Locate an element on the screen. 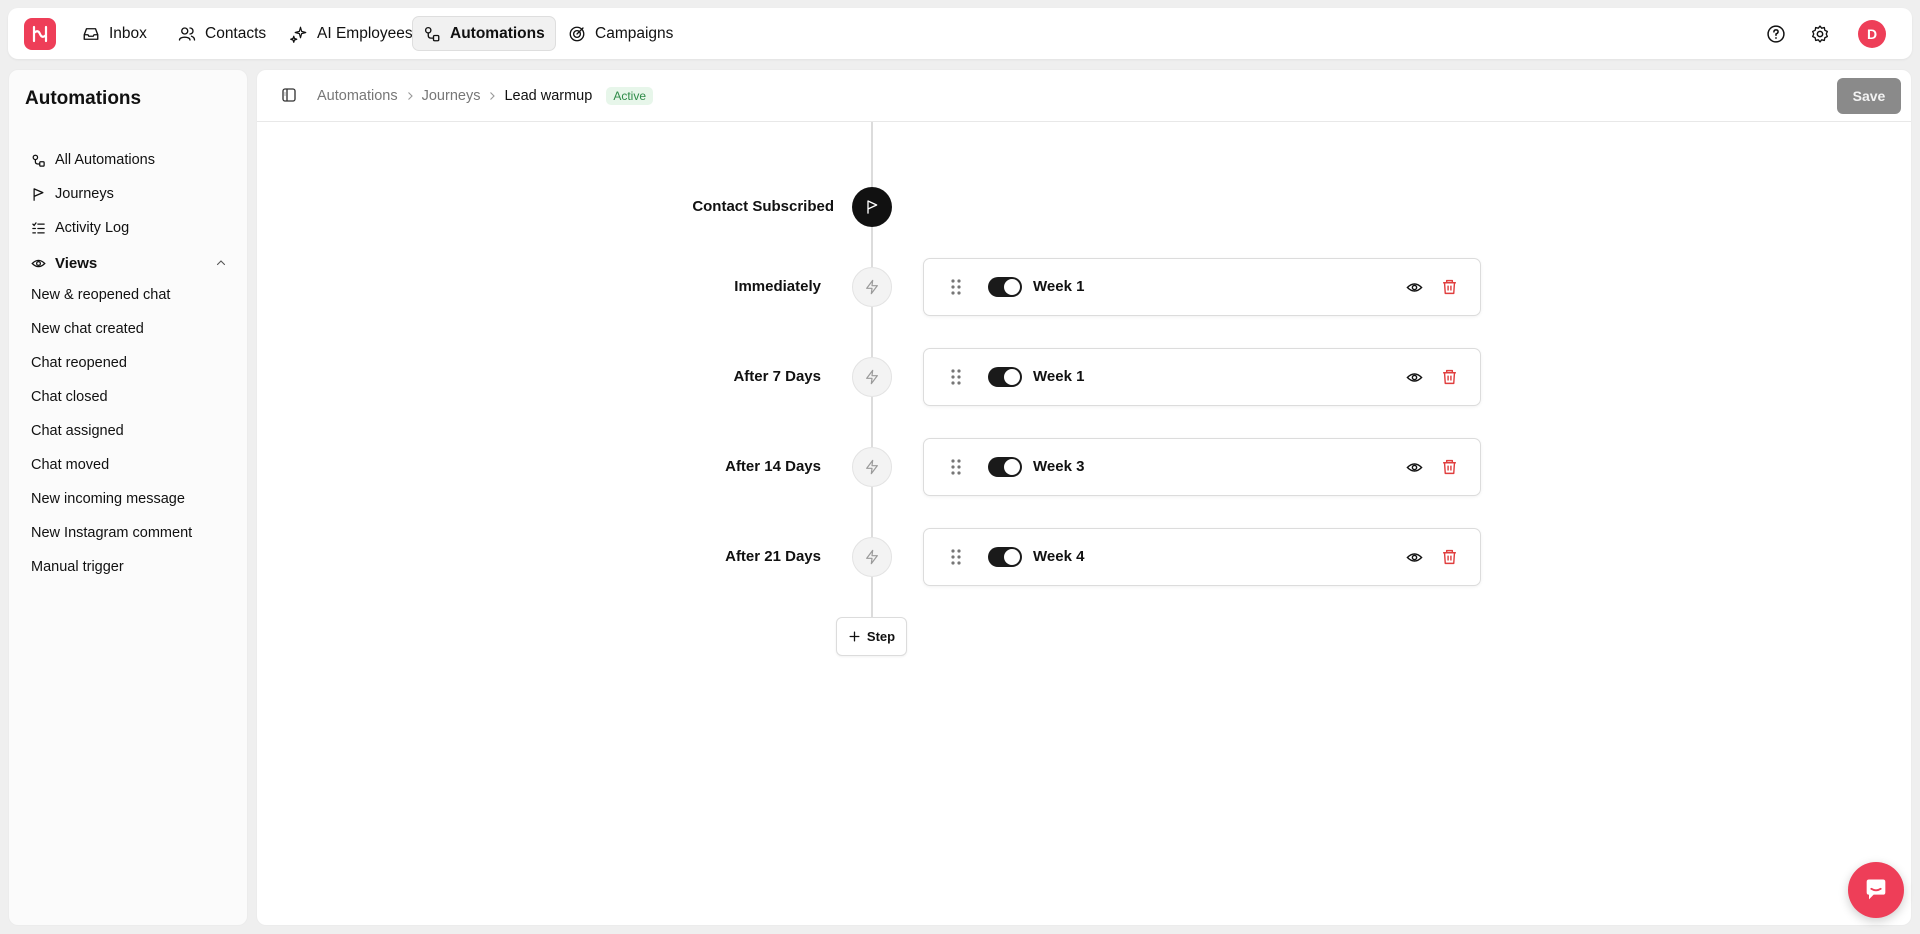 Image resolution: width=1920 pixels, height=934 pixels. help-button is located at coordinates (1776, 34).